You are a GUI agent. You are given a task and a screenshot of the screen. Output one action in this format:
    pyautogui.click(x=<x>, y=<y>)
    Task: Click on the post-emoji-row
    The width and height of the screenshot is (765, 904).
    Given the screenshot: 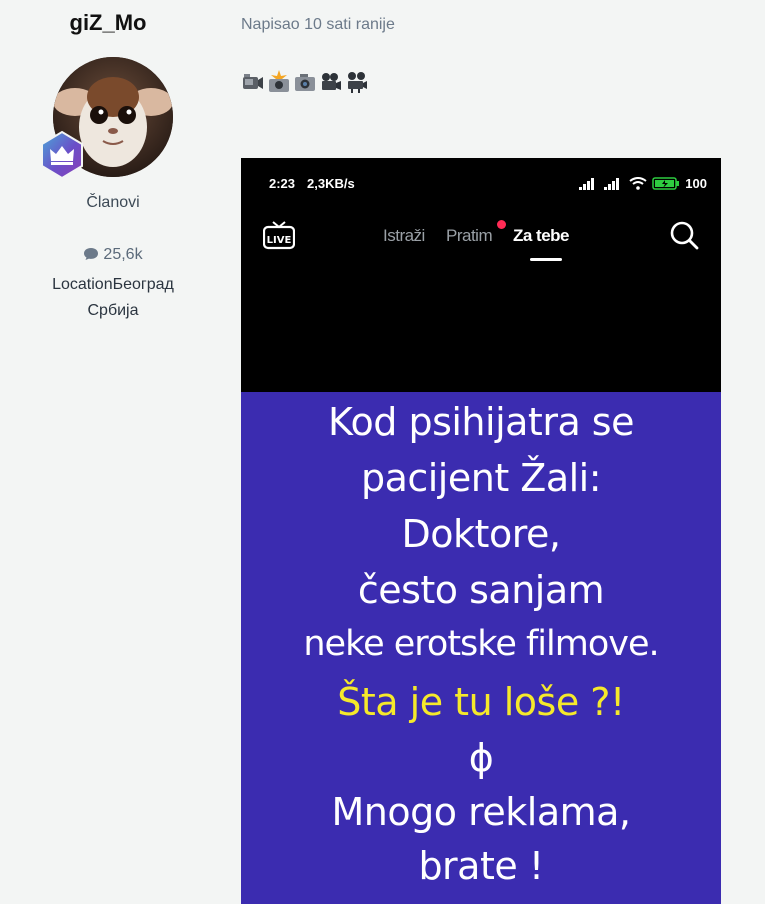 What is the action you would take?
    pyautogui.click(x=305, y=83)
    